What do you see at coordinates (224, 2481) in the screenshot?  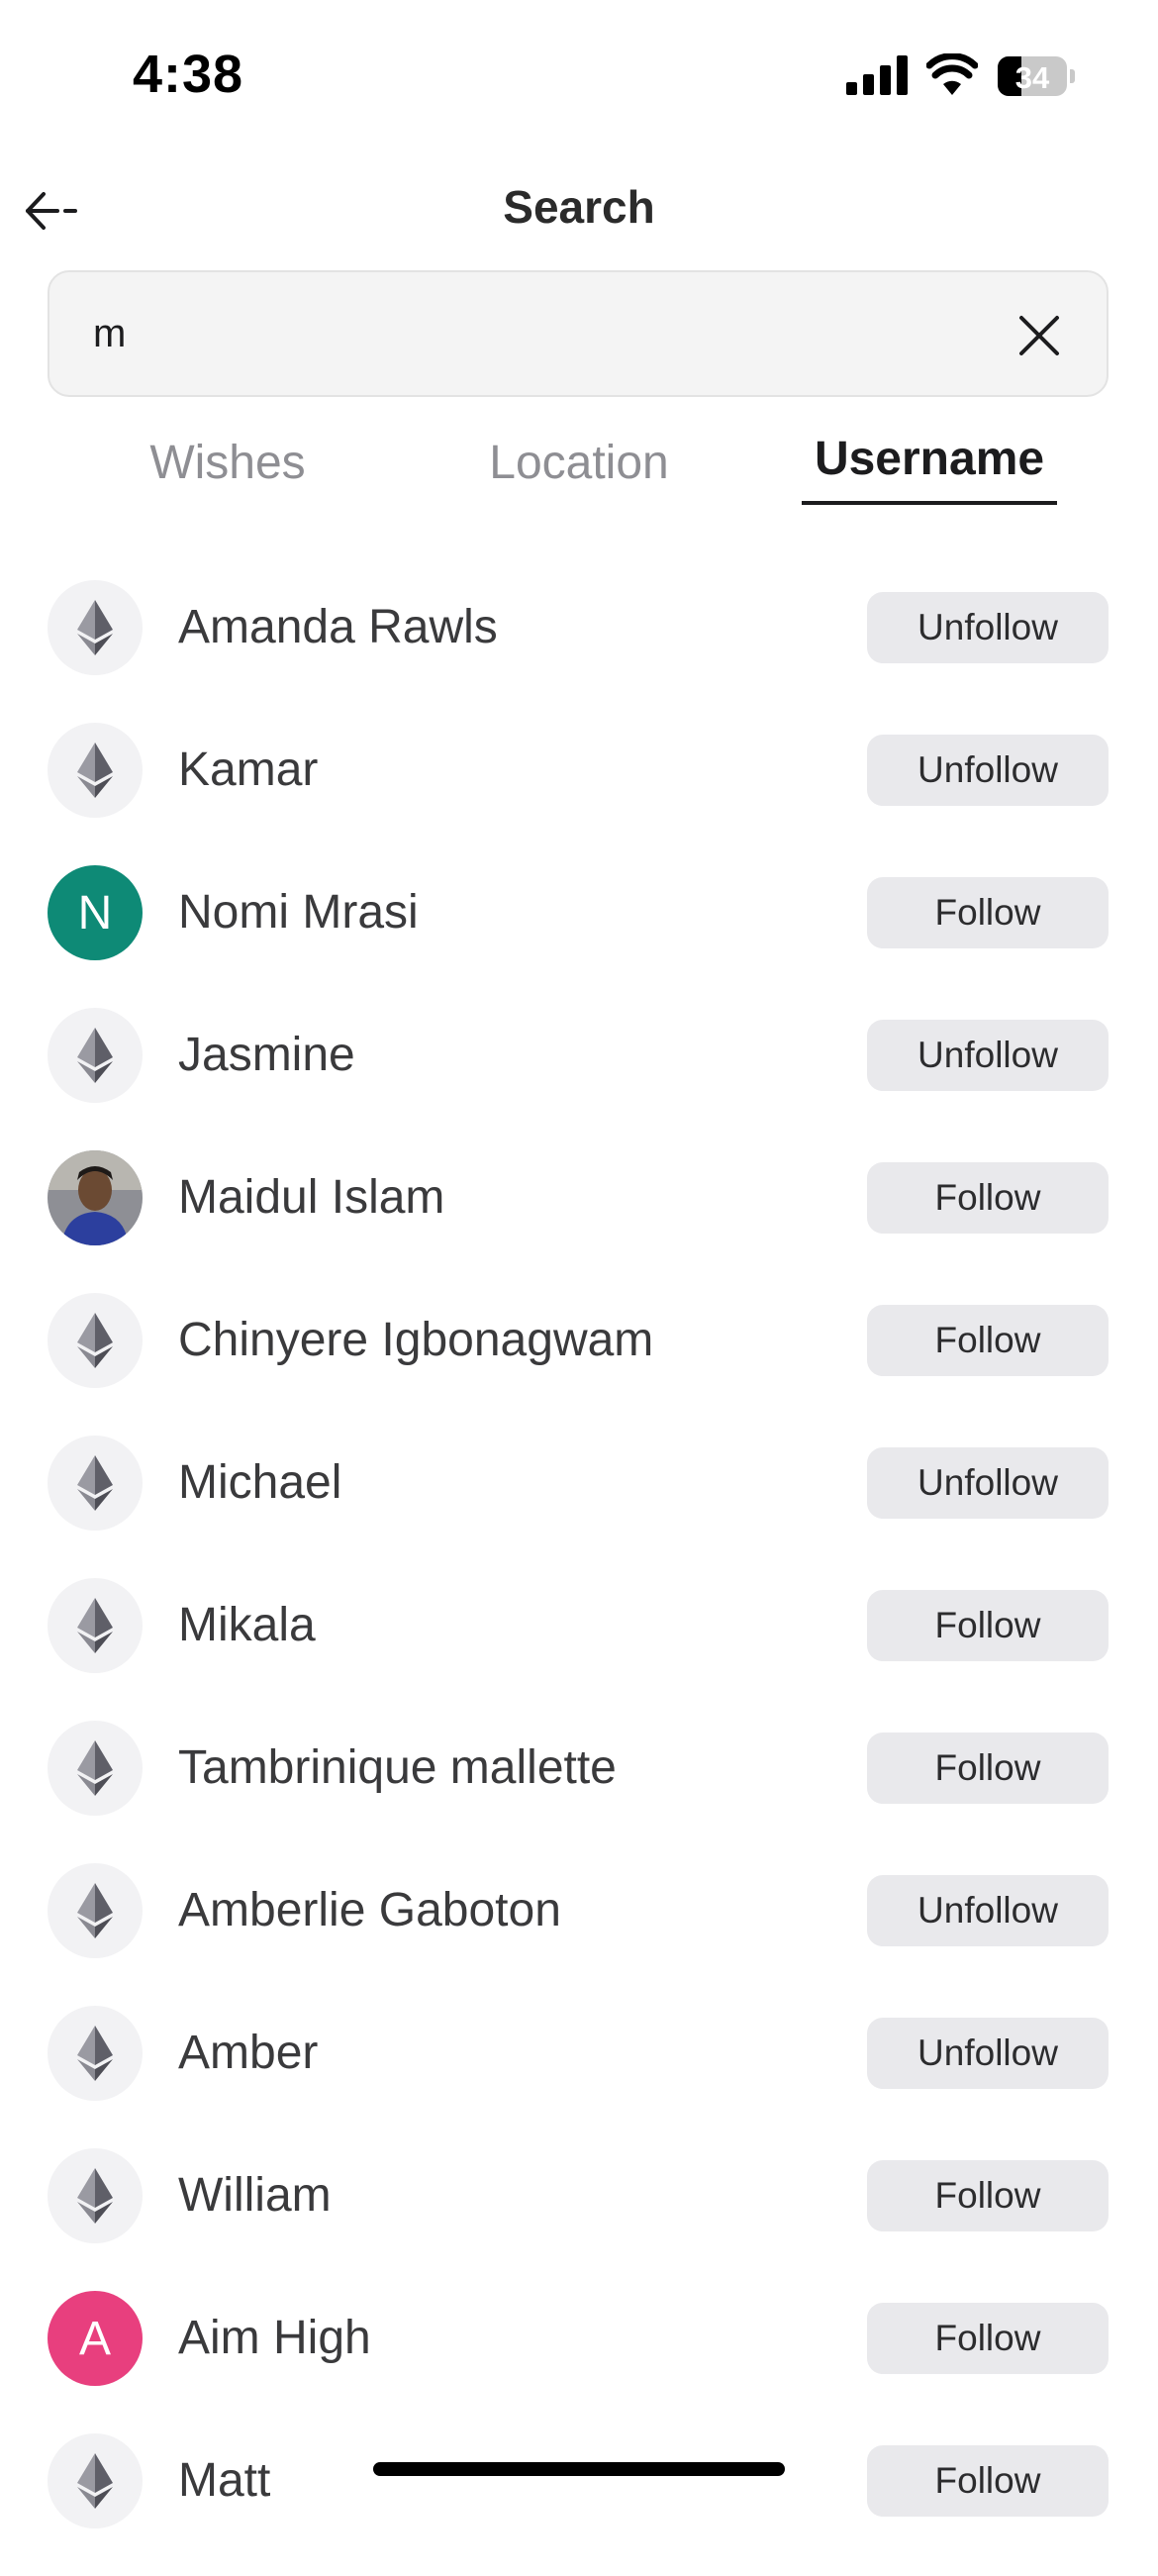 I see `user-name: Matt` at bounding box center [224, 2481].